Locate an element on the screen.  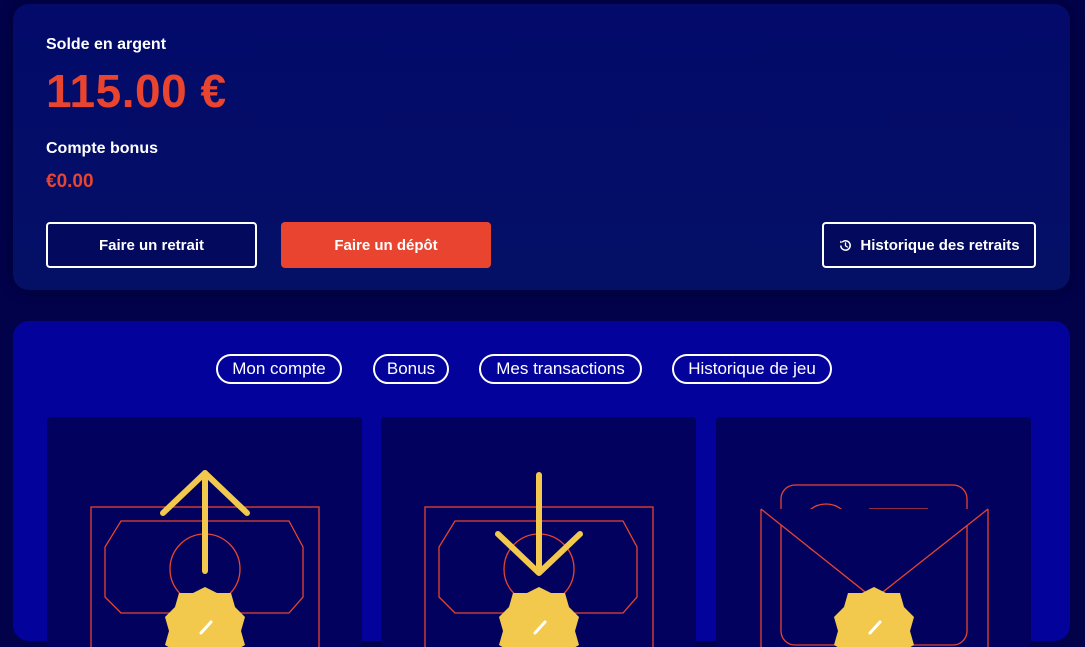
tab-bonus: Bonus is located at coordinates (411, 369).